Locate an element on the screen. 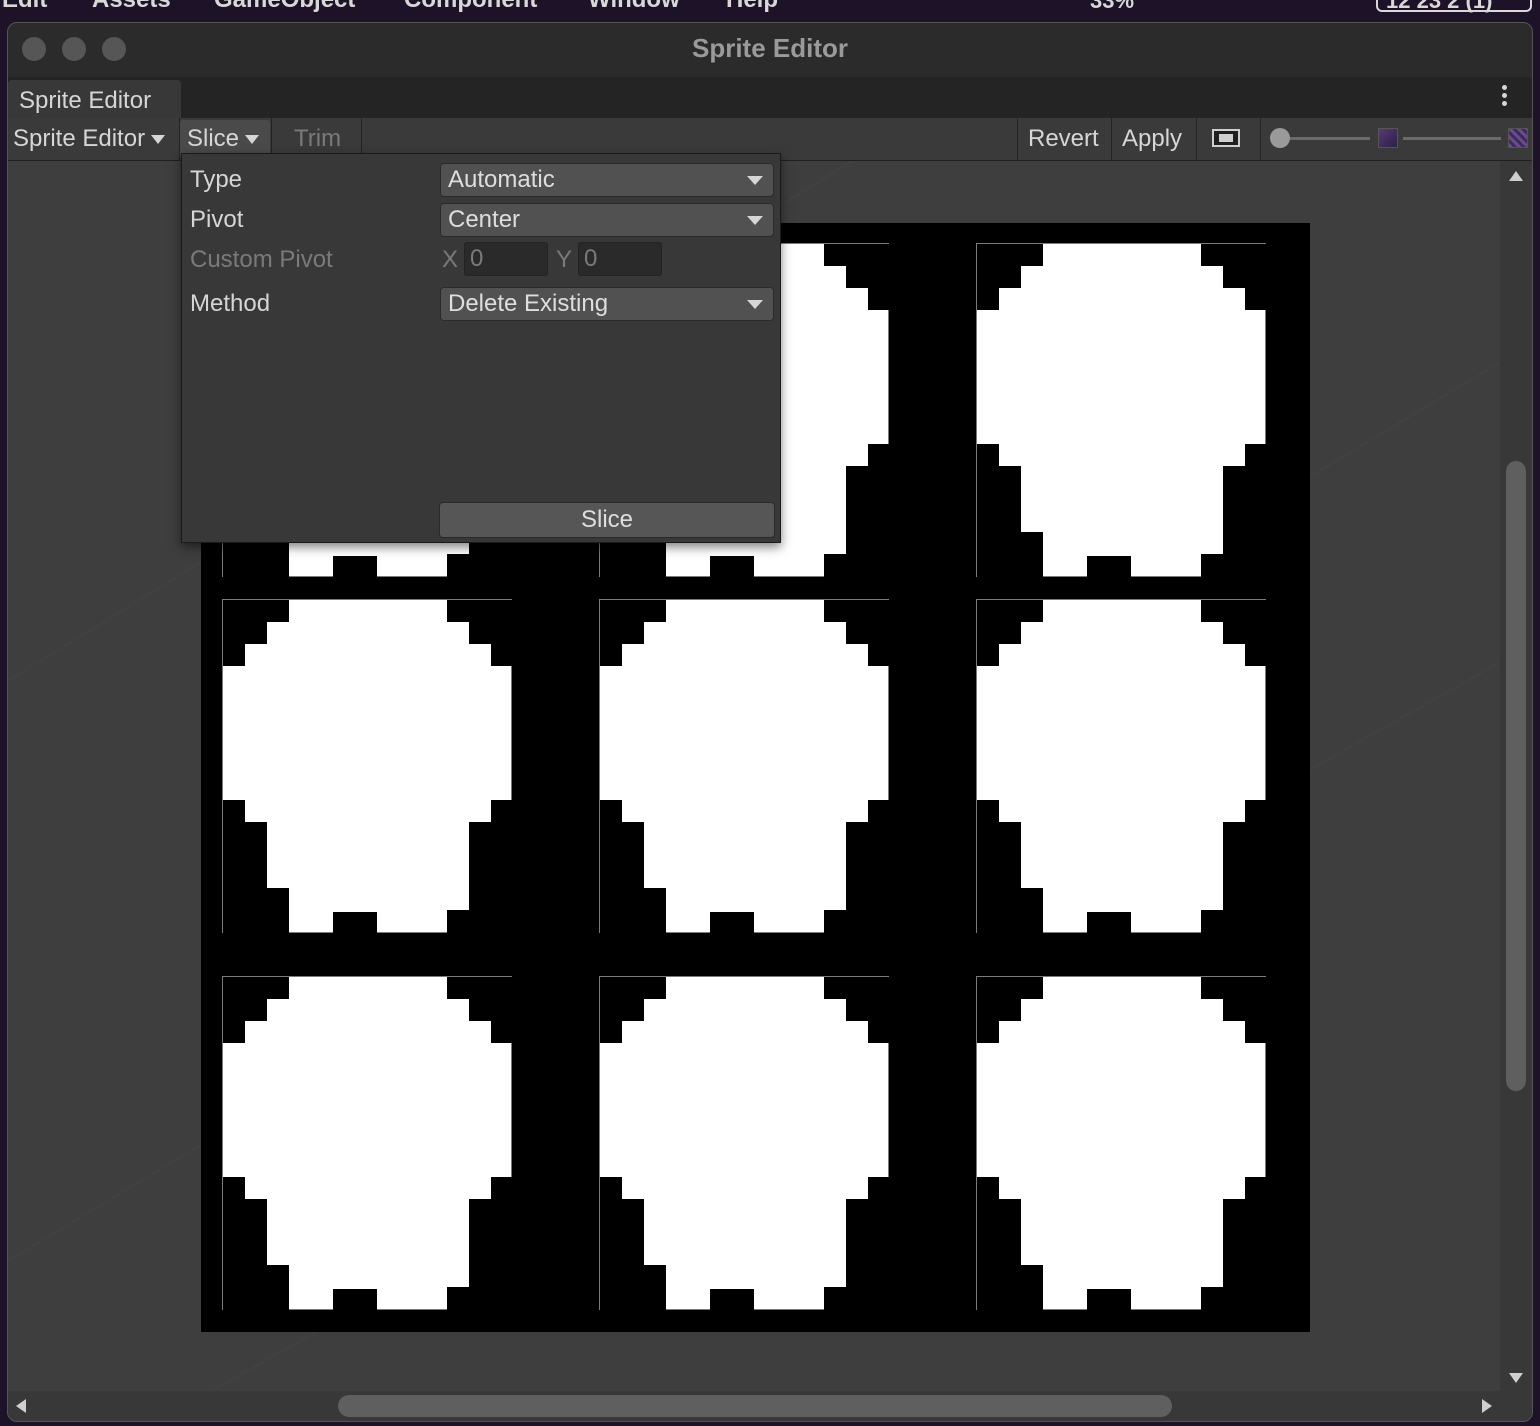 The width and height of the screenshot is (1540, 1426). mode-dropdown: Sprite Editor is located at coordinates (89, 139).